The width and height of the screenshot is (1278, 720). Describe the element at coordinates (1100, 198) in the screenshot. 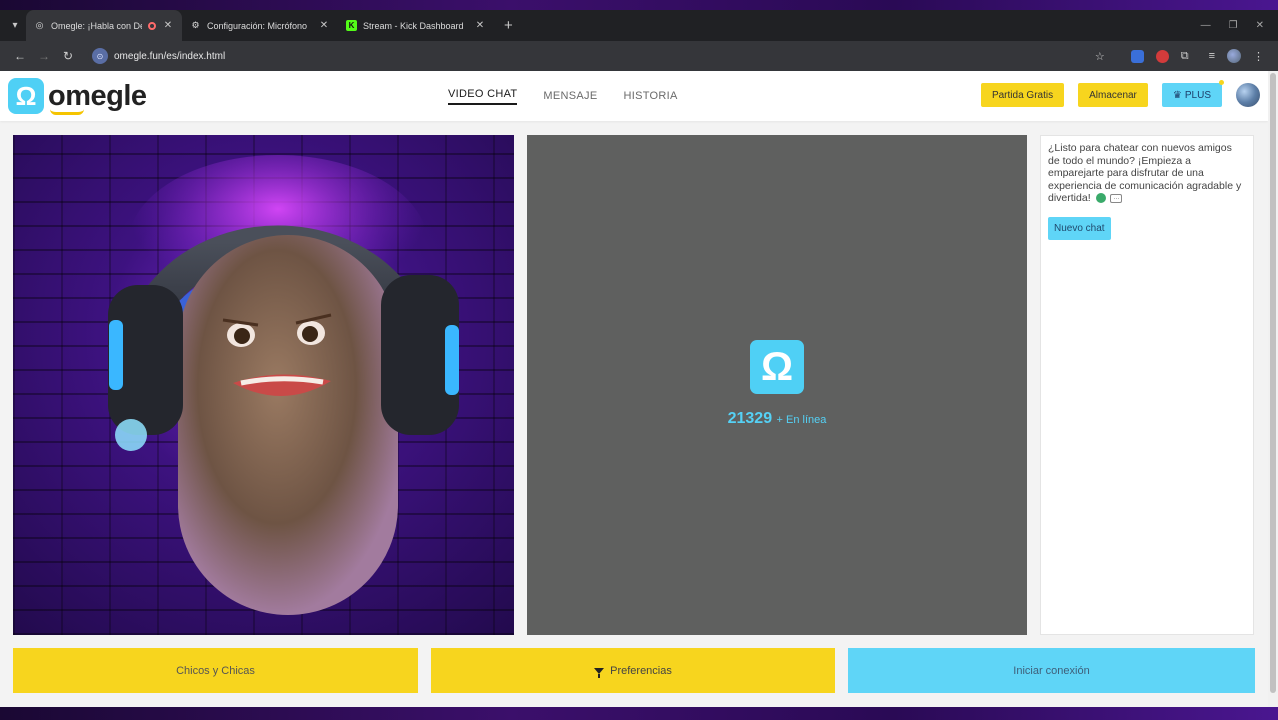

I see `globe-emoji-icon` at that location.